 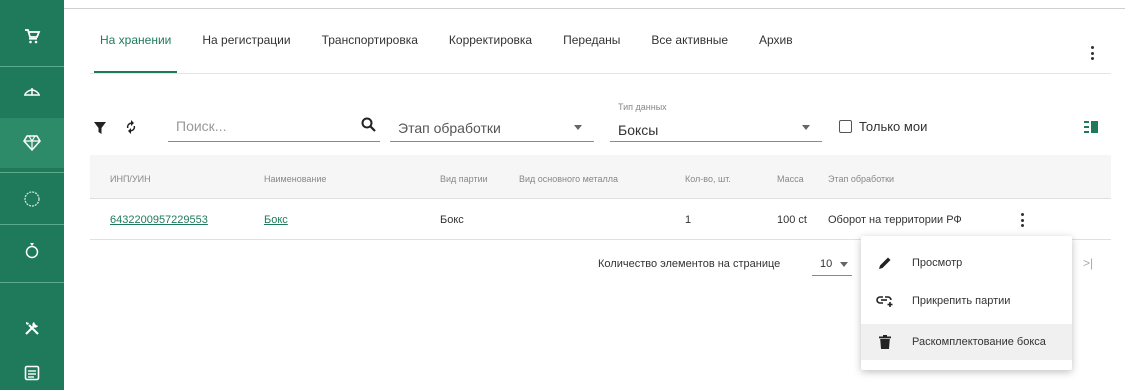 I want to click on menu-item-label: Прикрепить партии, so click(x=961, y=301).